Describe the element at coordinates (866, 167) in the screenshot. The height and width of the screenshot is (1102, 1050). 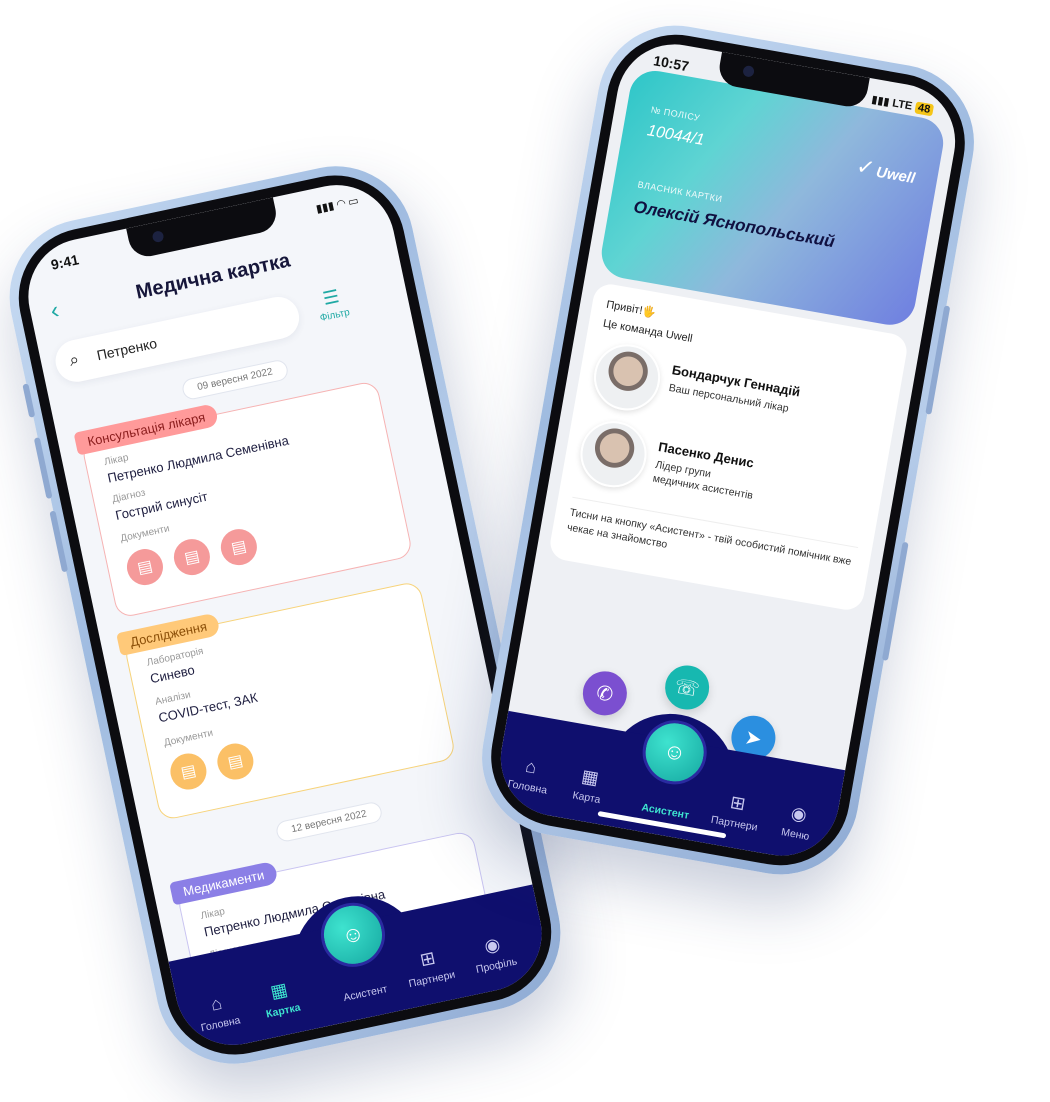
I see `check-icon: ✓` at that location.